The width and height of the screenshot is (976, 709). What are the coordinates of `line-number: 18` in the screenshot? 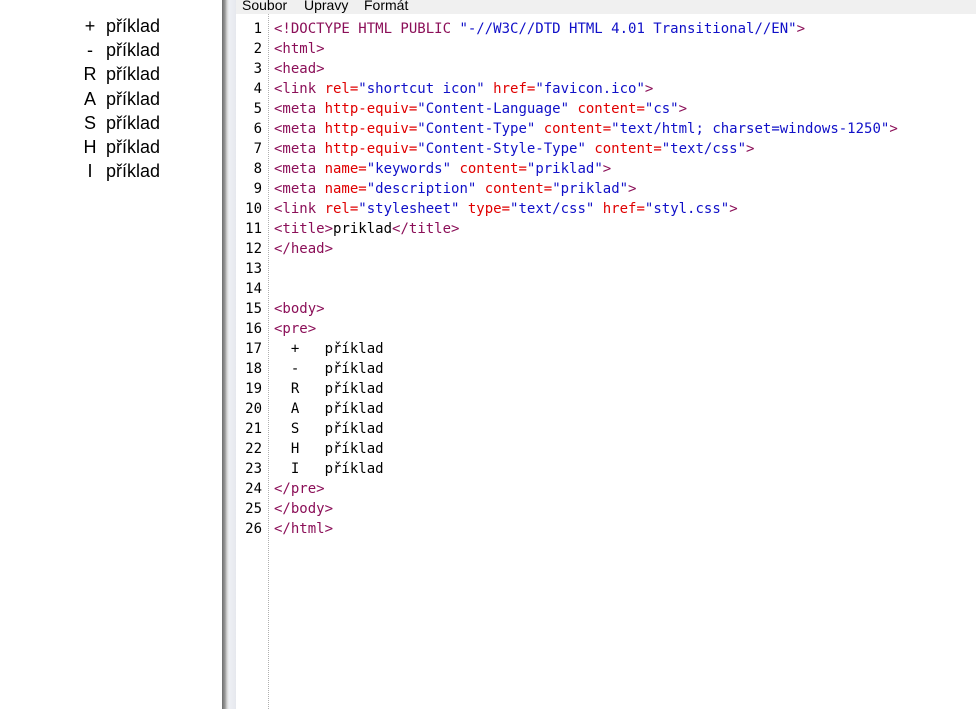 It's located at (253, 369).